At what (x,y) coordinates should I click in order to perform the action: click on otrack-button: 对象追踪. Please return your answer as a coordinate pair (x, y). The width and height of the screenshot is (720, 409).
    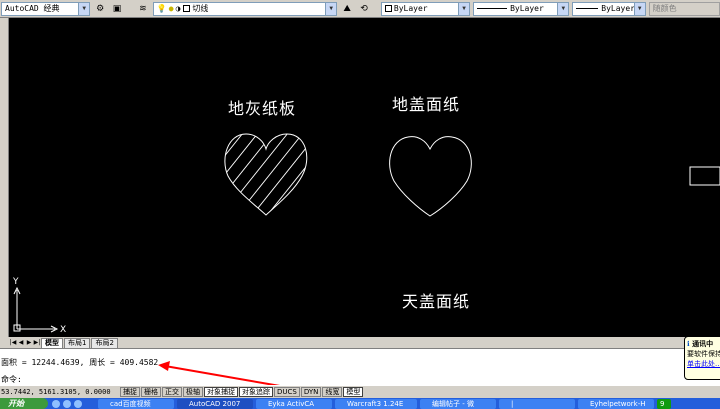
    Looking at the image, I should click on (256, 392).